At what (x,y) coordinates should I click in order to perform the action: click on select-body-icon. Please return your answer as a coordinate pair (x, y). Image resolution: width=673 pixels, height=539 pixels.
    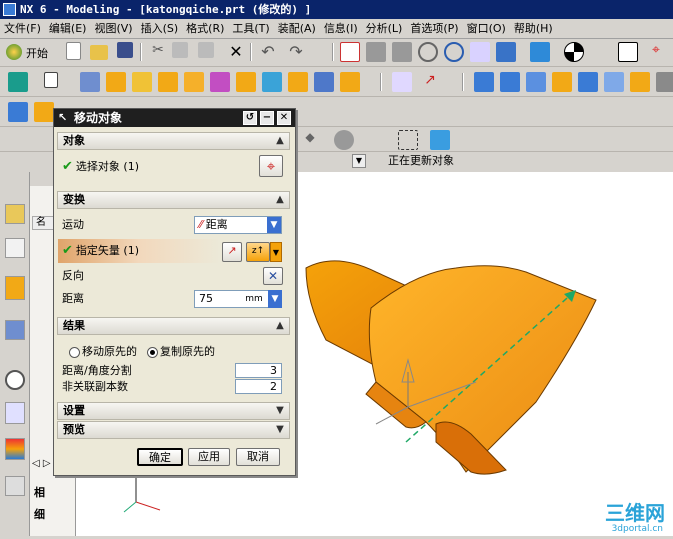
    Looking at the image, I should click on (440, 140).